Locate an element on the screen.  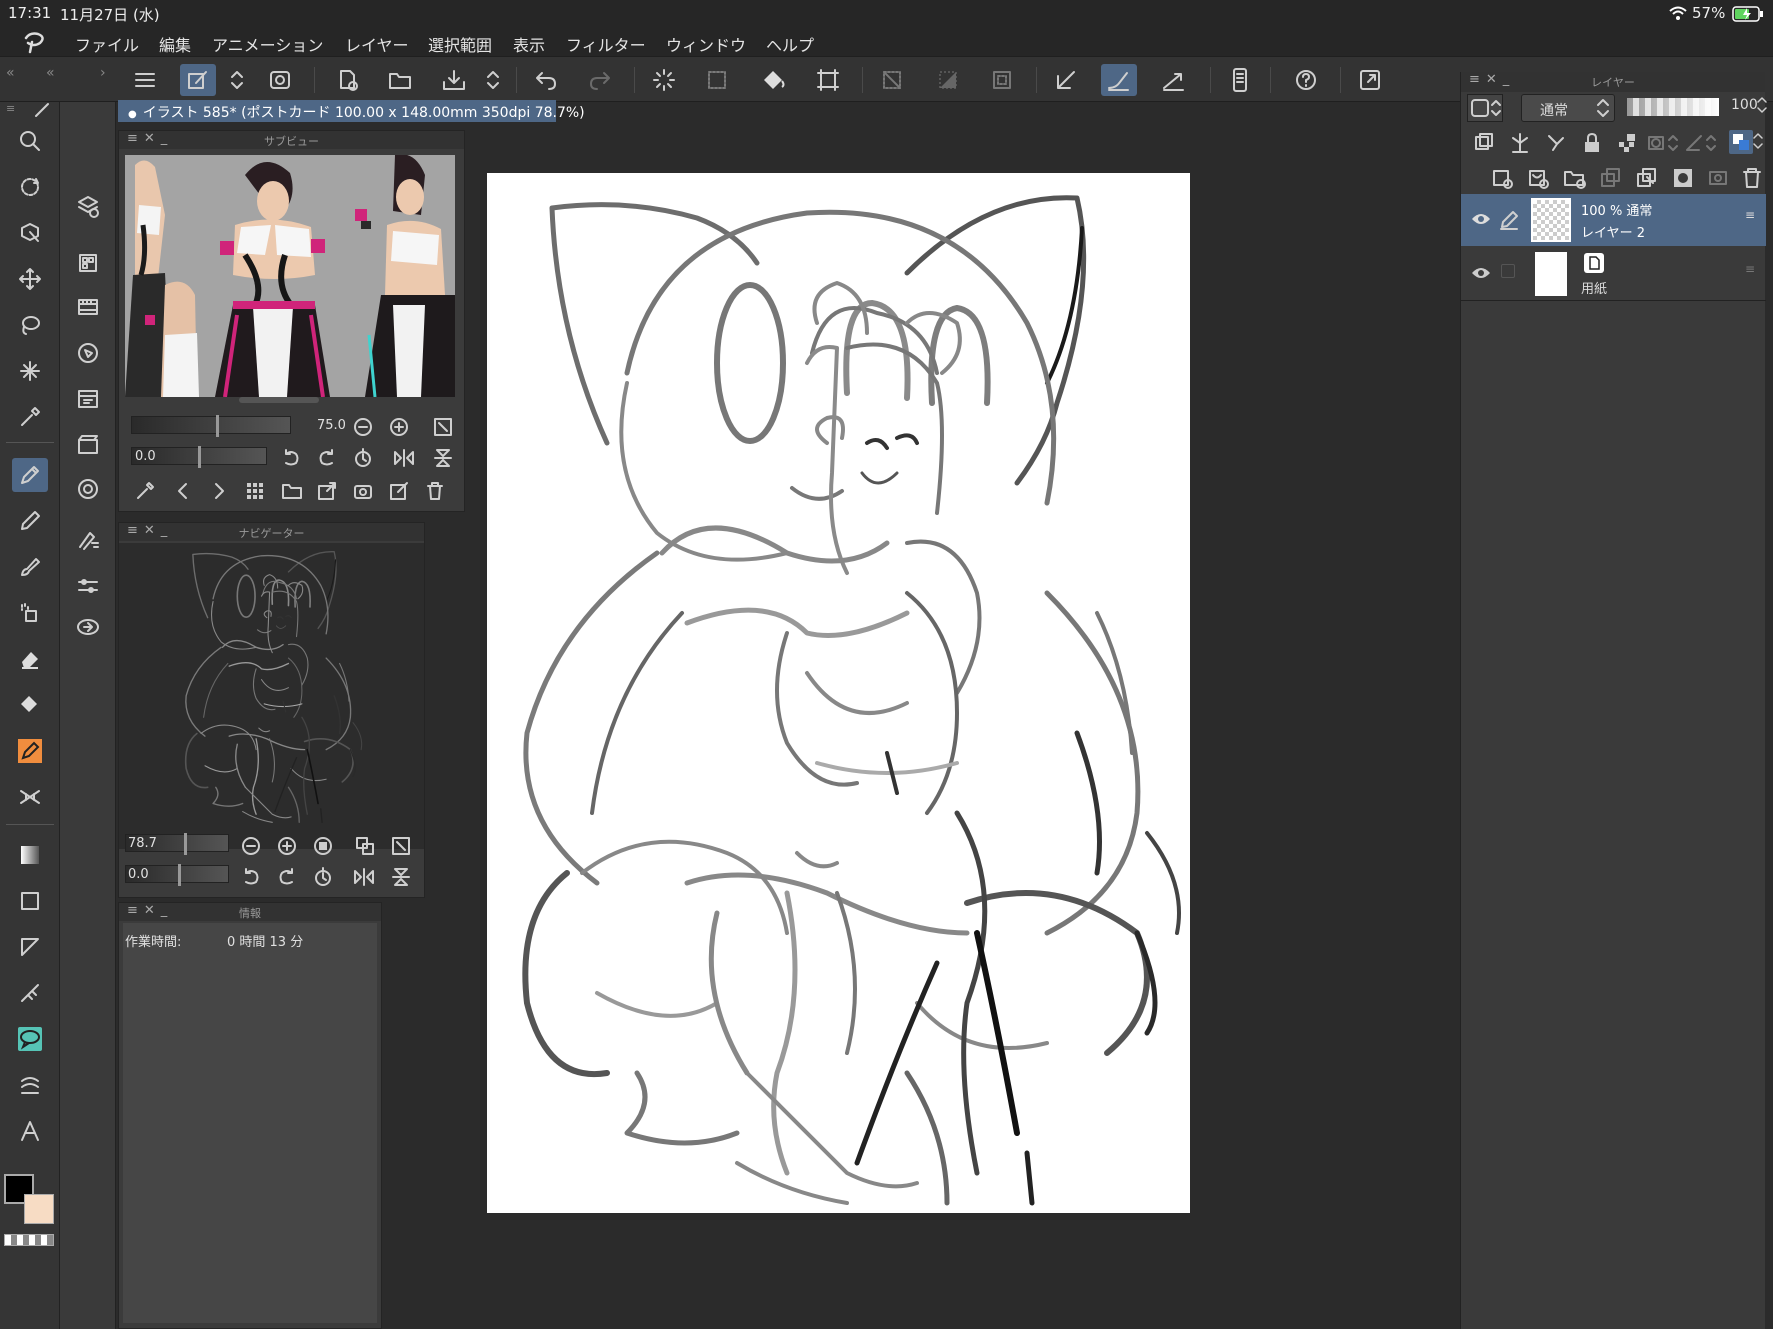
redo-icon is located at coordinates (600, 80).